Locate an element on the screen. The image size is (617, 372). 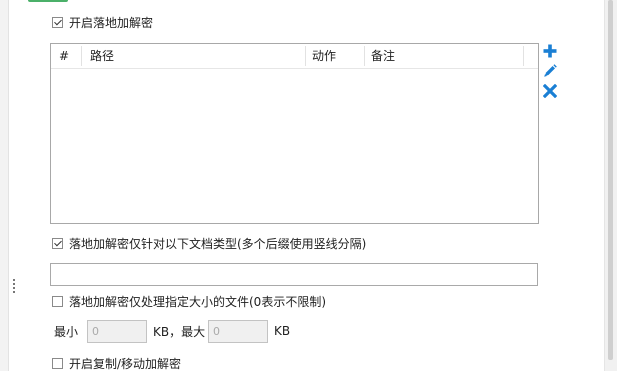
kb-label: KB is located at coordinates (282, 331).